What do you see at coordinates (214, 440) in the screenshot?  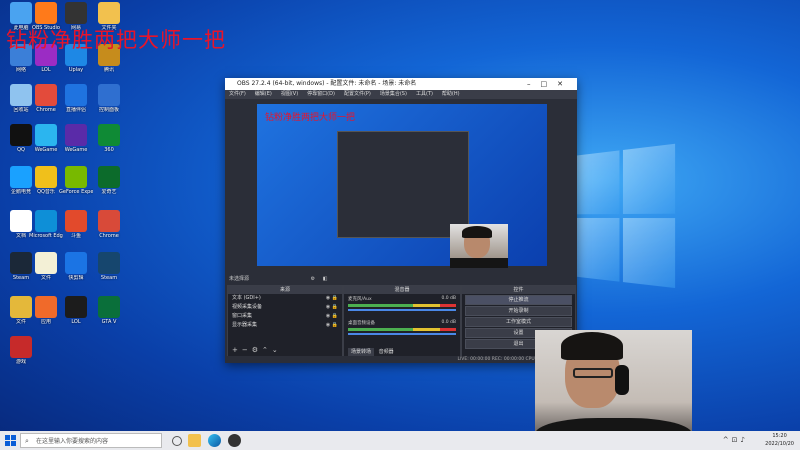 I see `edge-icon` at bounding box center [214, 440].